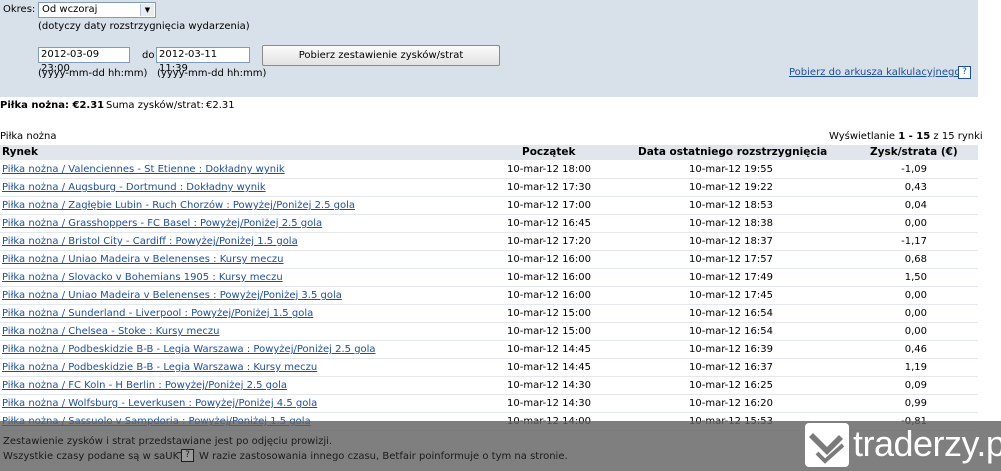  I want to click on table-row: Piłka nożna / Sunderland - Liverpool, so click(489, 314).